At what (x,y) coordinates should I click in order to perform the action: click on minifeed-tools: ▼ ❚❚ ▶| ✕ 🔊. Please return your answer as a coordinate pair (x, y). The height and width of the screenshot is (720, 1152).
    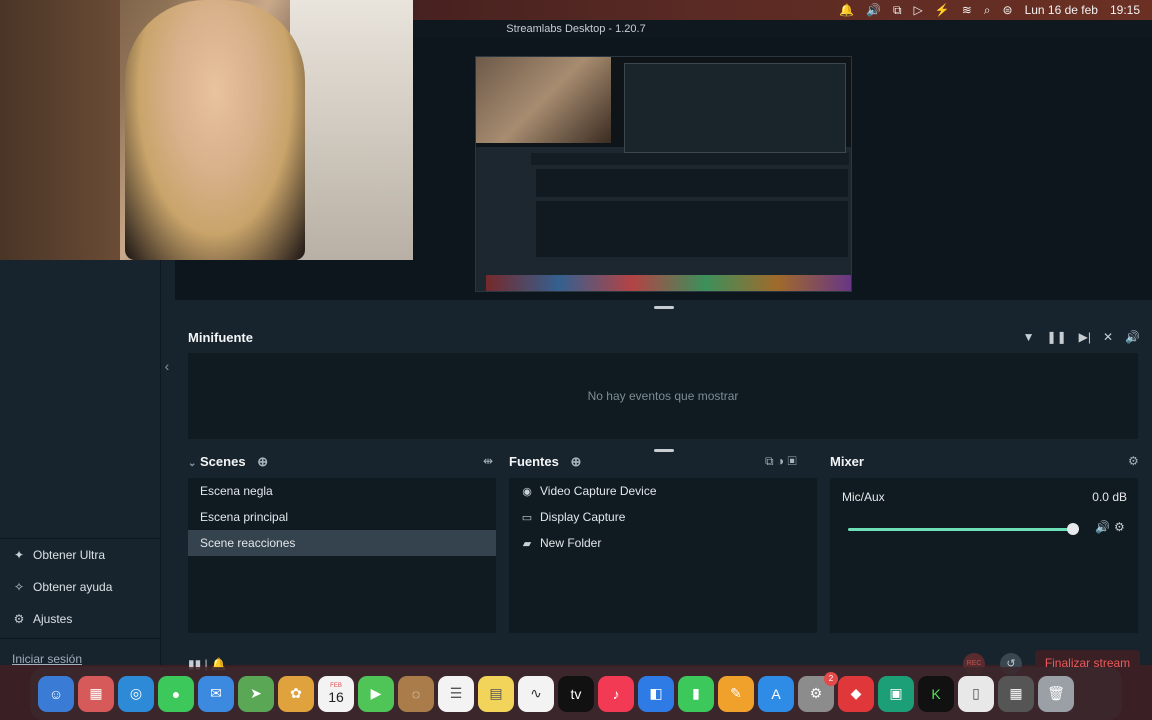
    Looking at the image, I should click on (1081, 337).